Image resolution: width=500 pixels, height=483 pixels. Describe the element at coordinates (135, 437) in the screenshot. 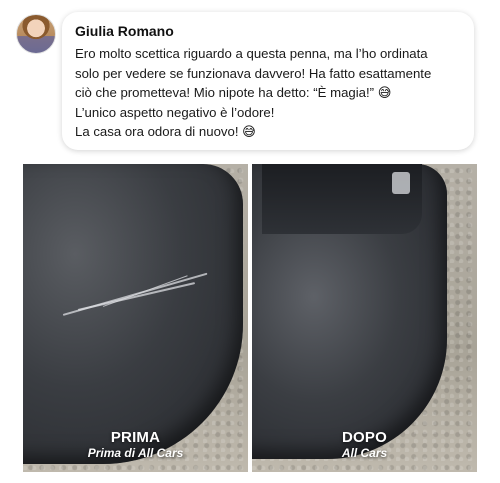

I see `before-title: PRIMA` at that location.